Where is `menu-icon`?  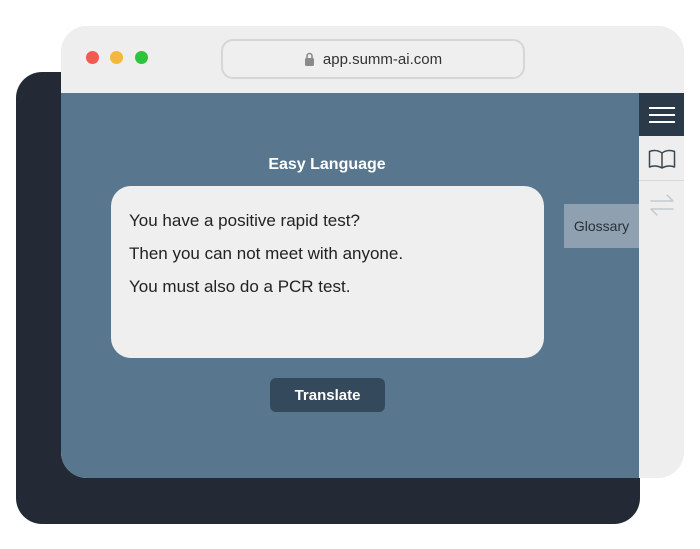 menu-icon is located at coordinates (661, 114).